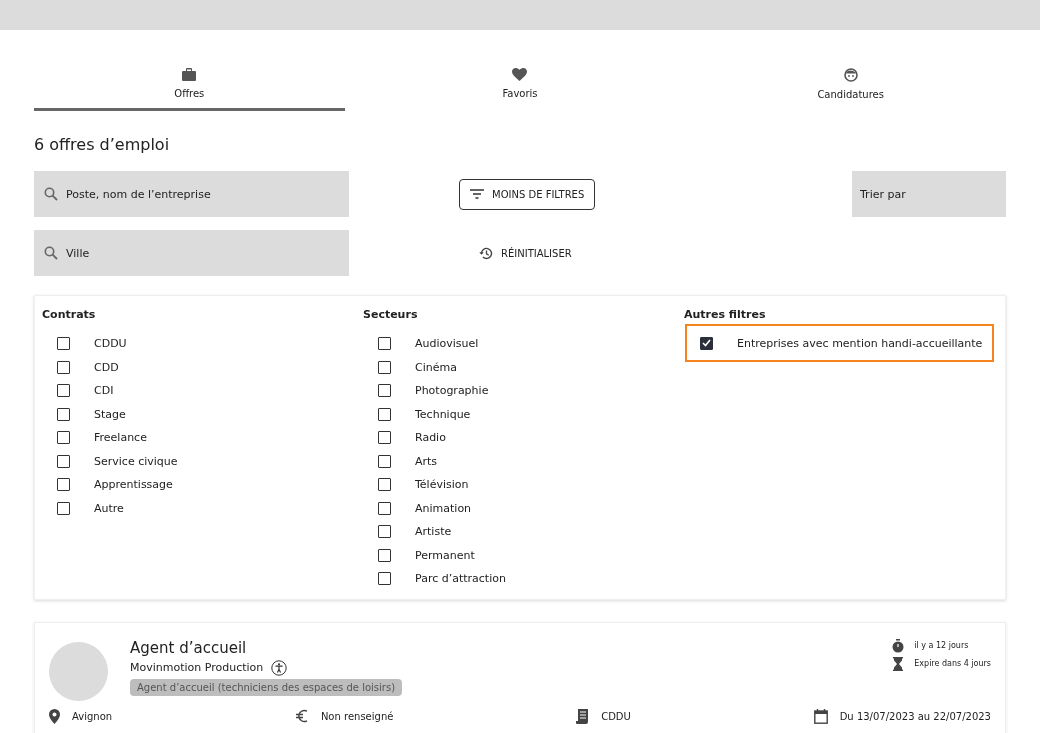 This screenshot has height=733, width=1040. I want to click on filter-option: Animation, so click(417, 508).